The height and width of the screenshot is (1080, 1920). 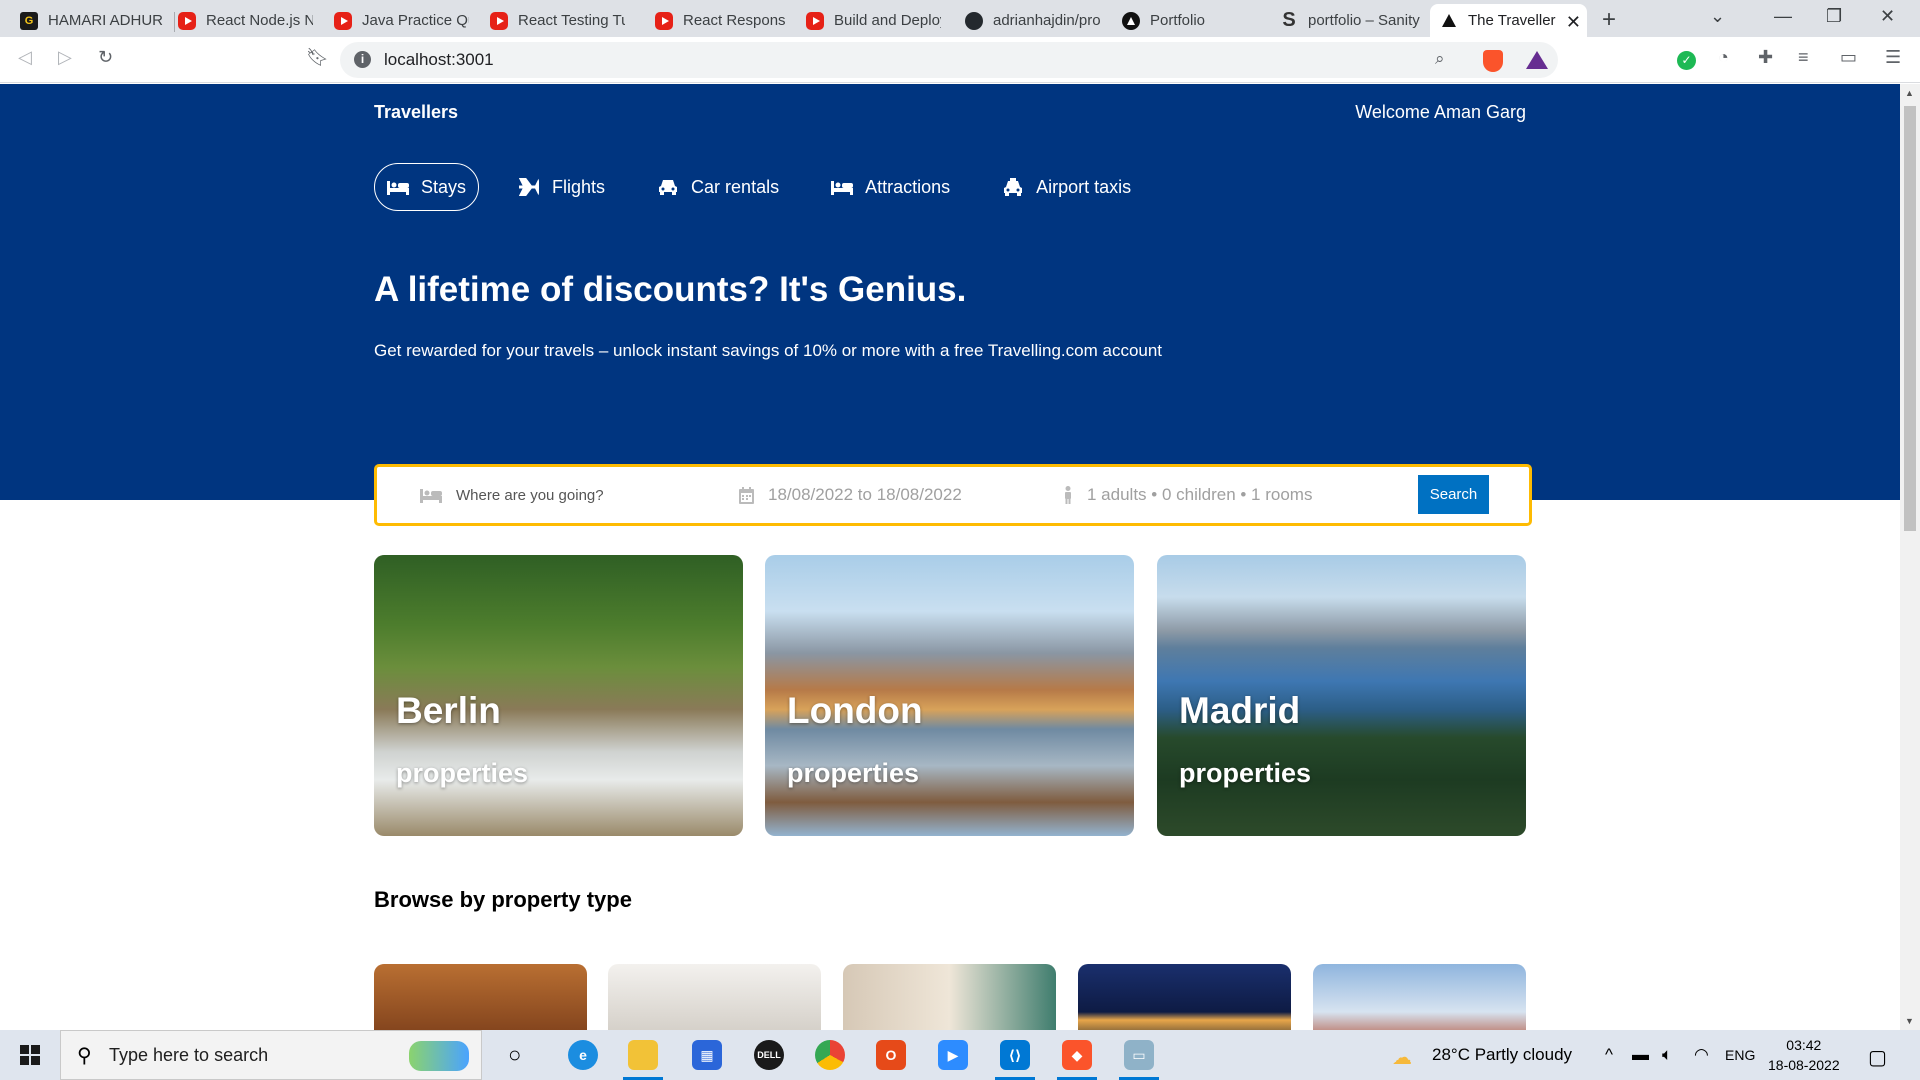 I want to click on news-widget-icon, so click(x=439, y=1056).